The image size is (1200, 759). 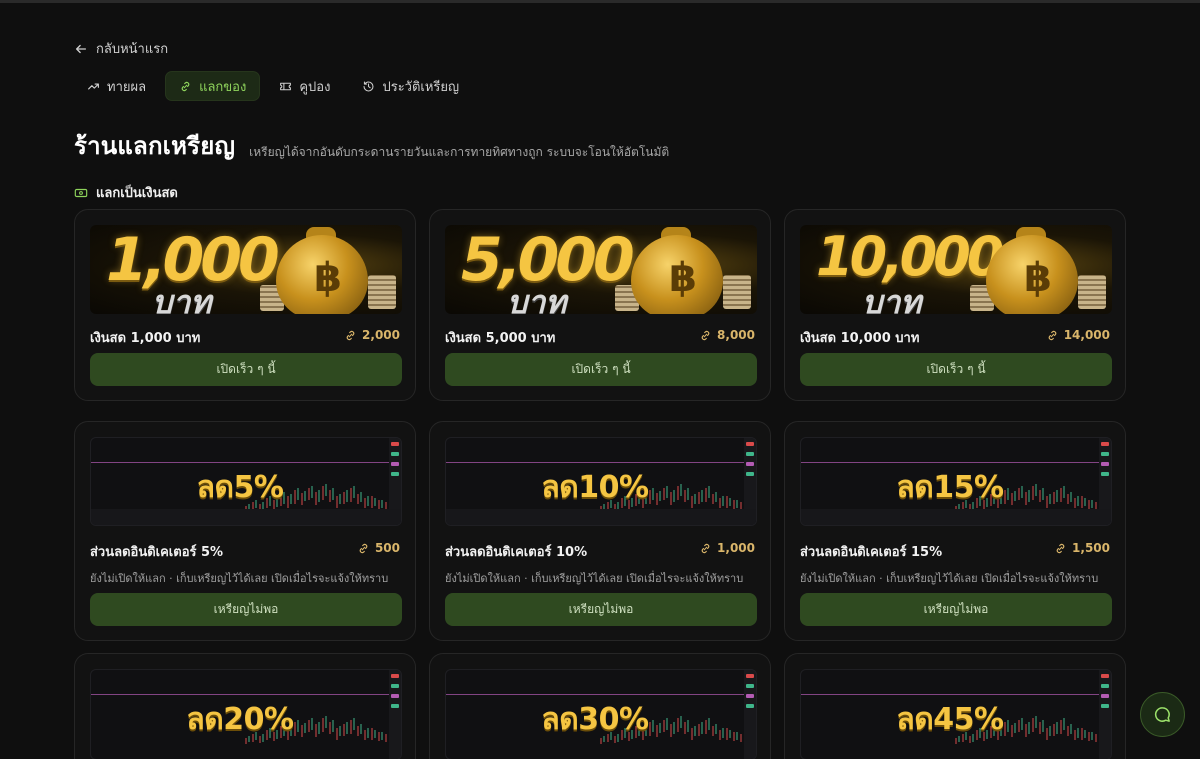 What do you see at coordinates (286, 86) in the screenshot?
I see `ticket-icon` at bounding box center [286, 86].